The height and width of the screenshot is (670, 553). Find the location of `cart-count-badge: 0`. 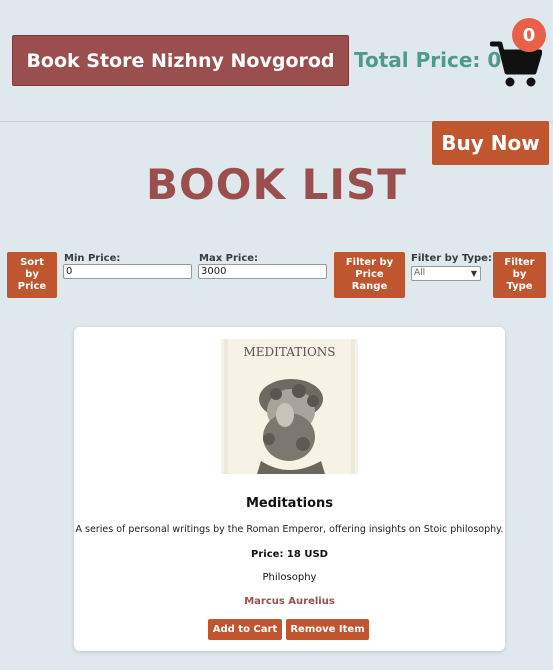

cart-count-badge: 0 is located at coordinates (529, 35).